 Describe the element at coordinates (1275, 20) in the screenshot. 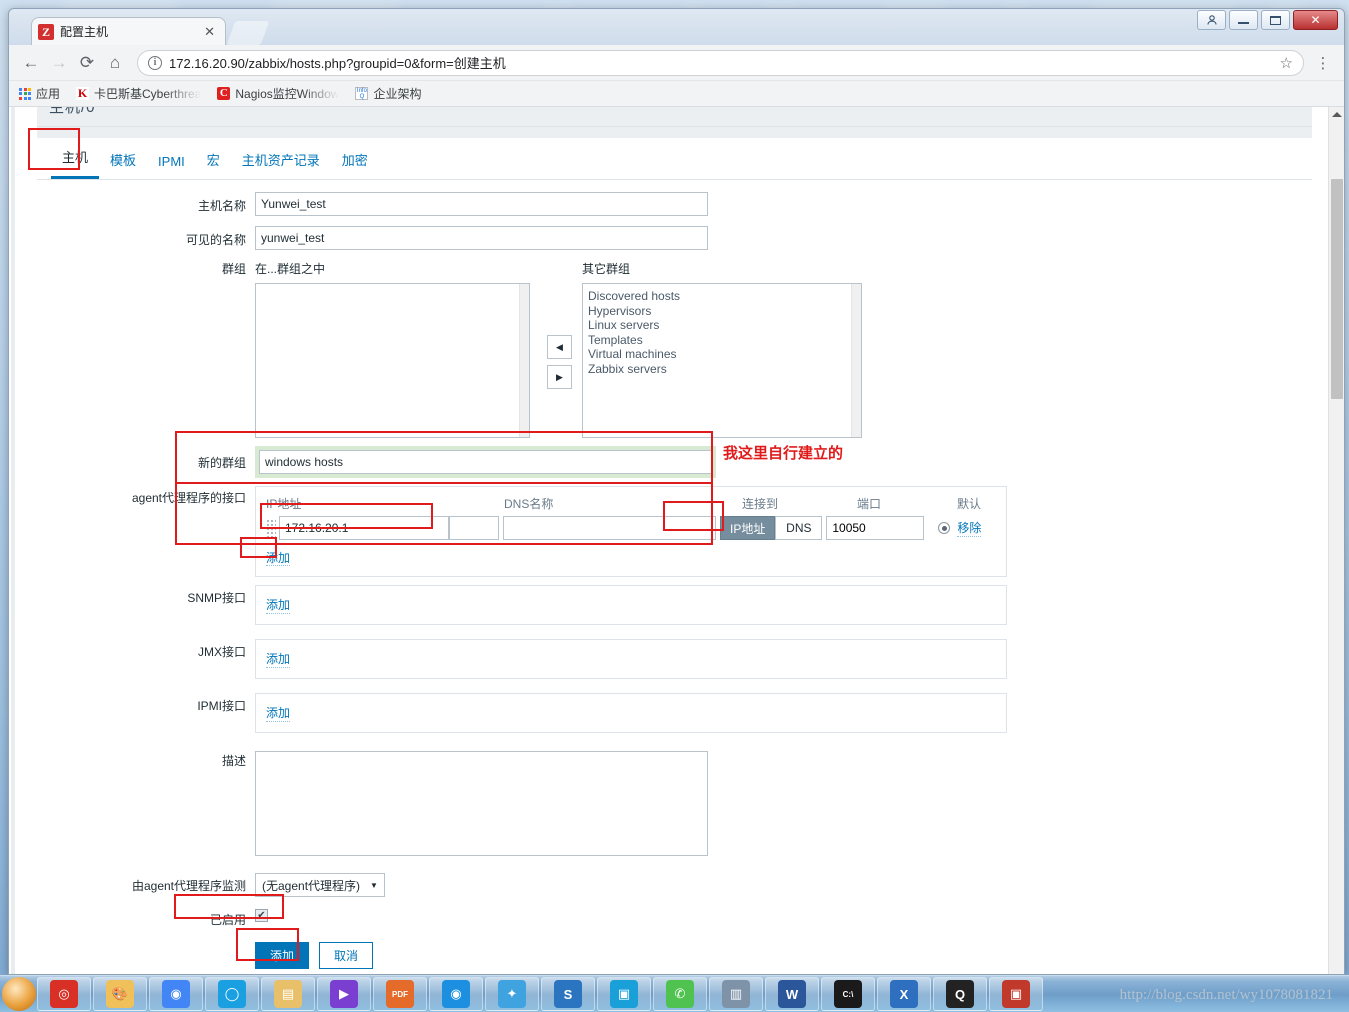

I see `maximize-button` at that location.